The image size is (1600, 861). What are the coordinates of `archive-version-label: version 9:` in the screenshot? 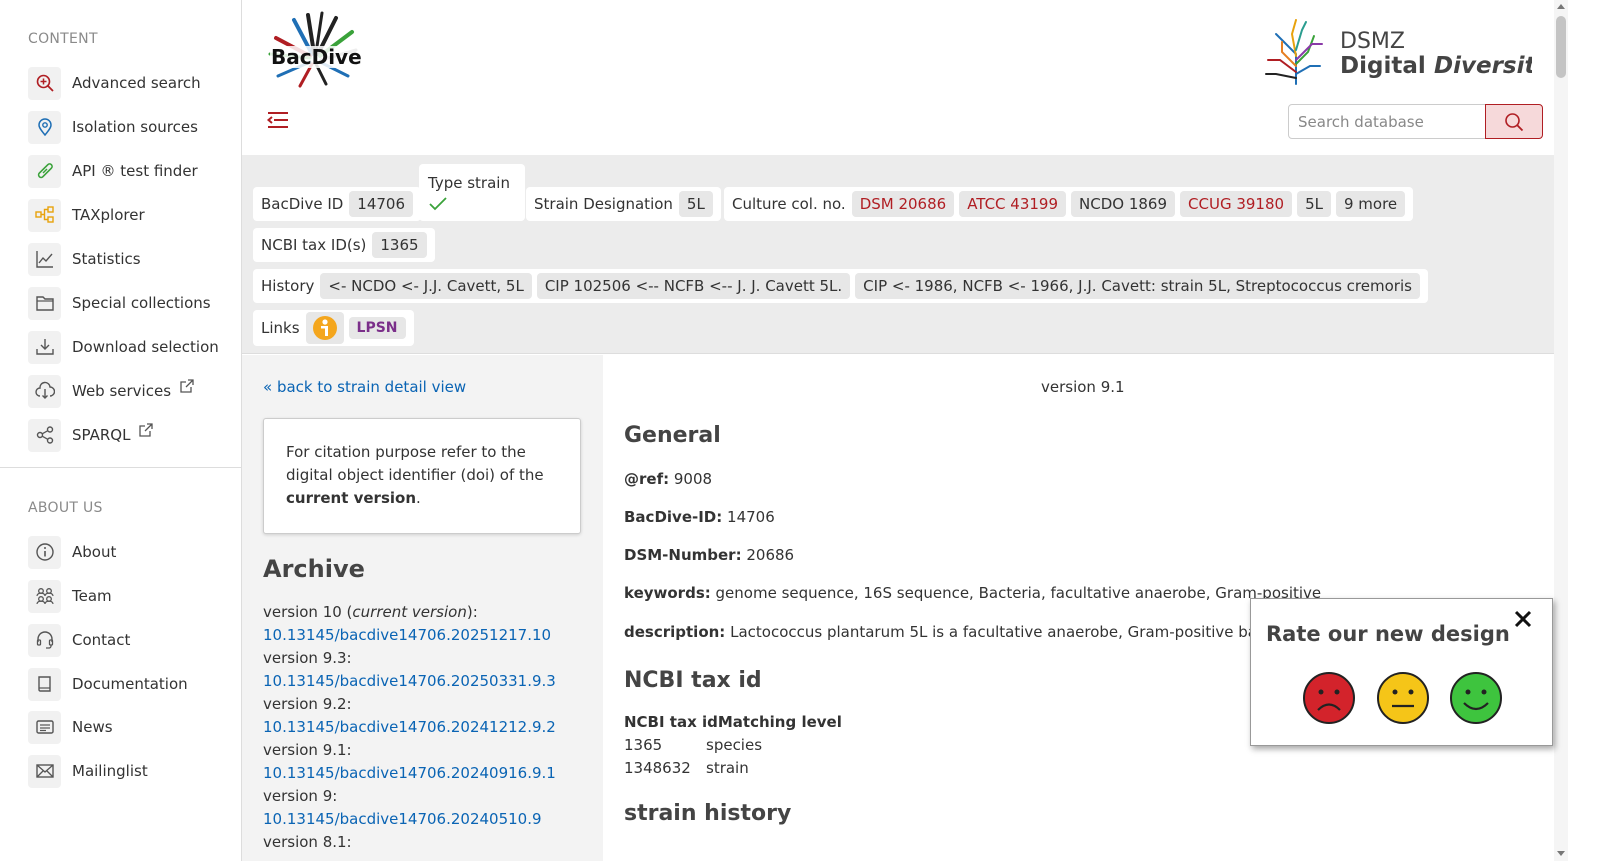 It's located at (300, 796).